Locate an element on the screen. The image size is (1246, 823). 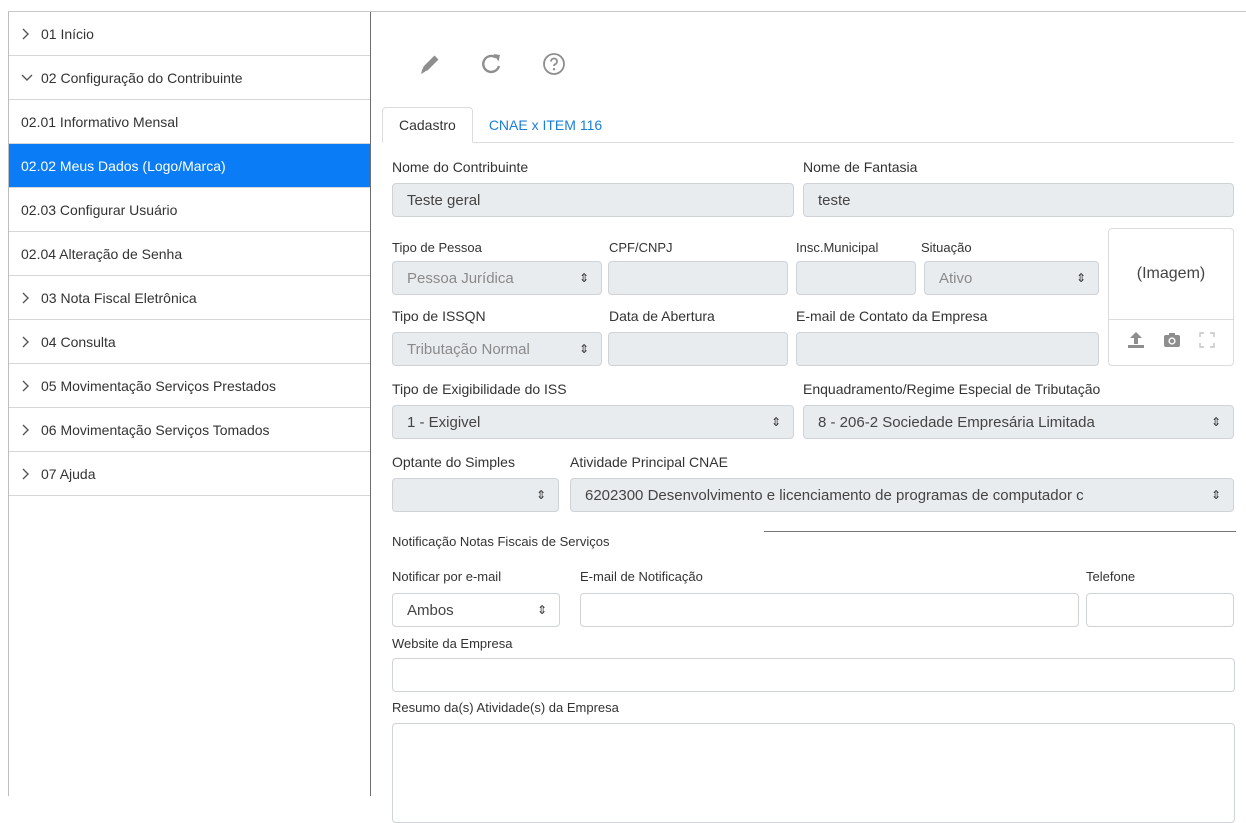
exigibilidade-select: 1 - Exigivel ⇕ is located at coordinates (593, 422).